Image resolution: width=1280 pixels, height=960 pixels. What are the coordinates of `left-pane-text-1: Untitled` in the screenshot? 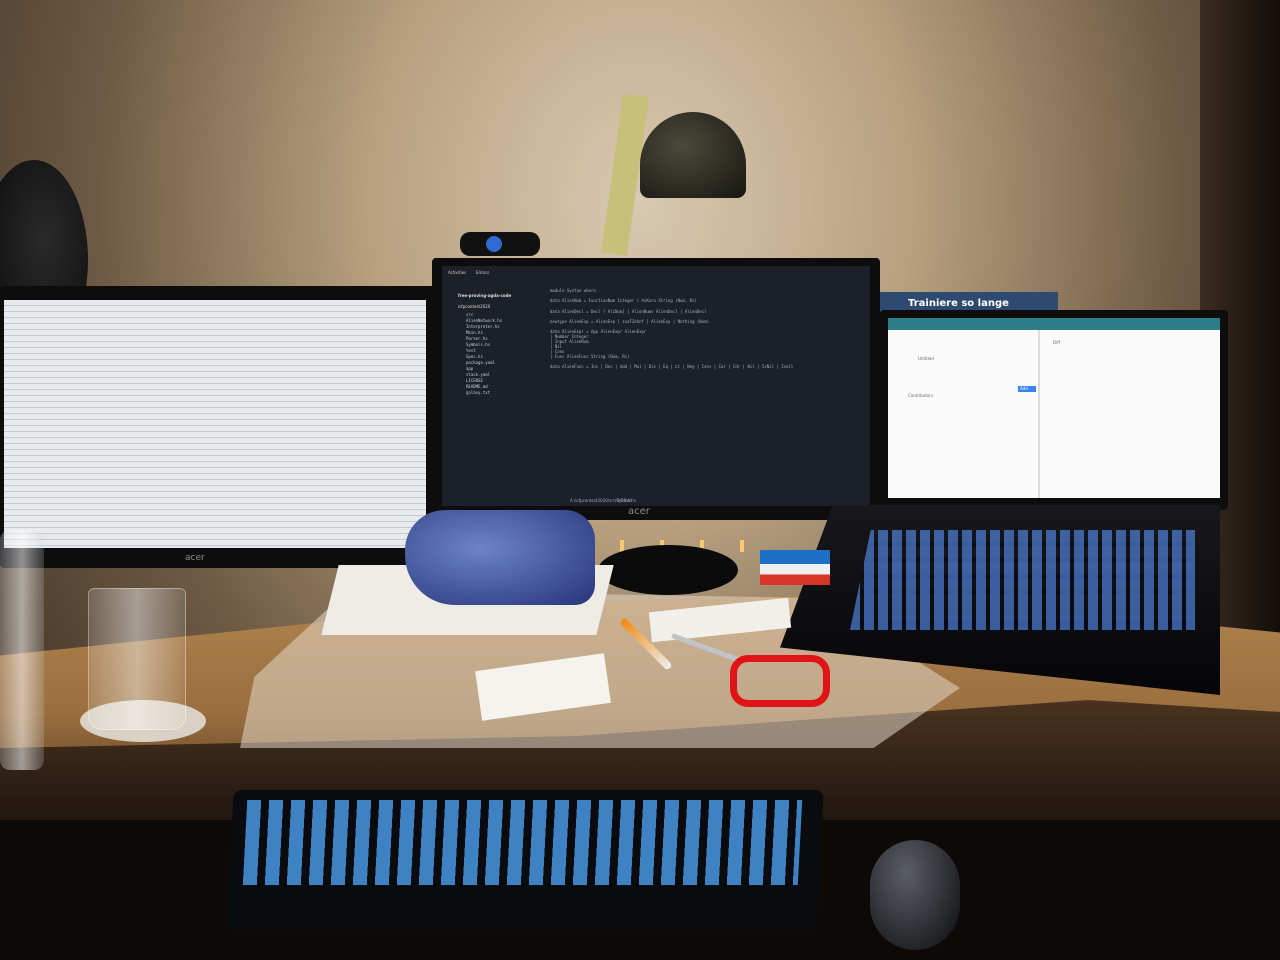 It's located at (926, 358).